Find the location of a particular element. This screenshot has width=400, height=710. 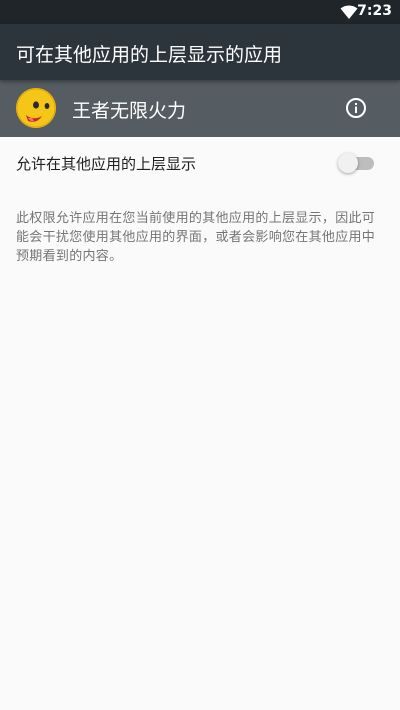

switch-thumb is located at coordinates (348, 163).